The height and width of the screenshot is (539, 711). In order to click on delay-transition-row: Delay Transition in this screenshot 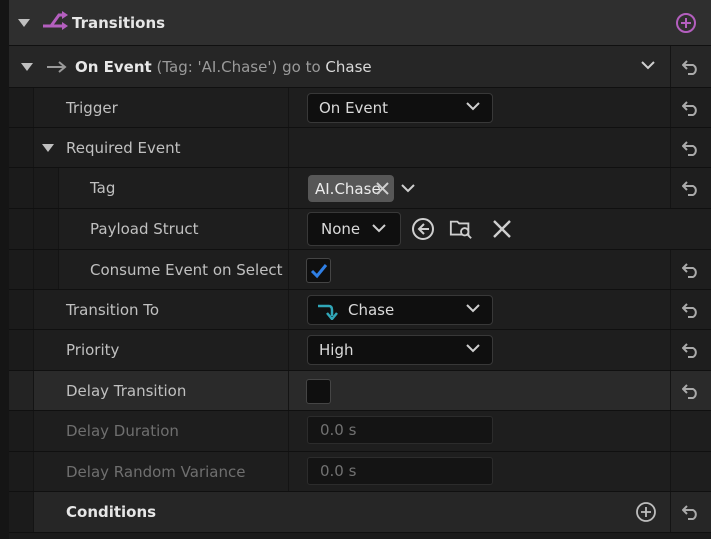, I will do `click(360, 391)`.